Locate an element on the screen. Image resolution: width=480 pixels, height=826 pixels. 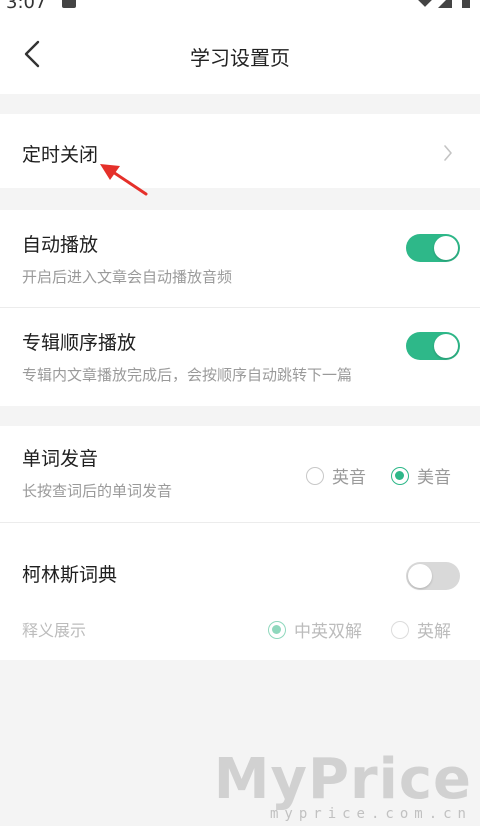
watermark: MyPrice myprice.com.cn is located at coordinates (342, 785).